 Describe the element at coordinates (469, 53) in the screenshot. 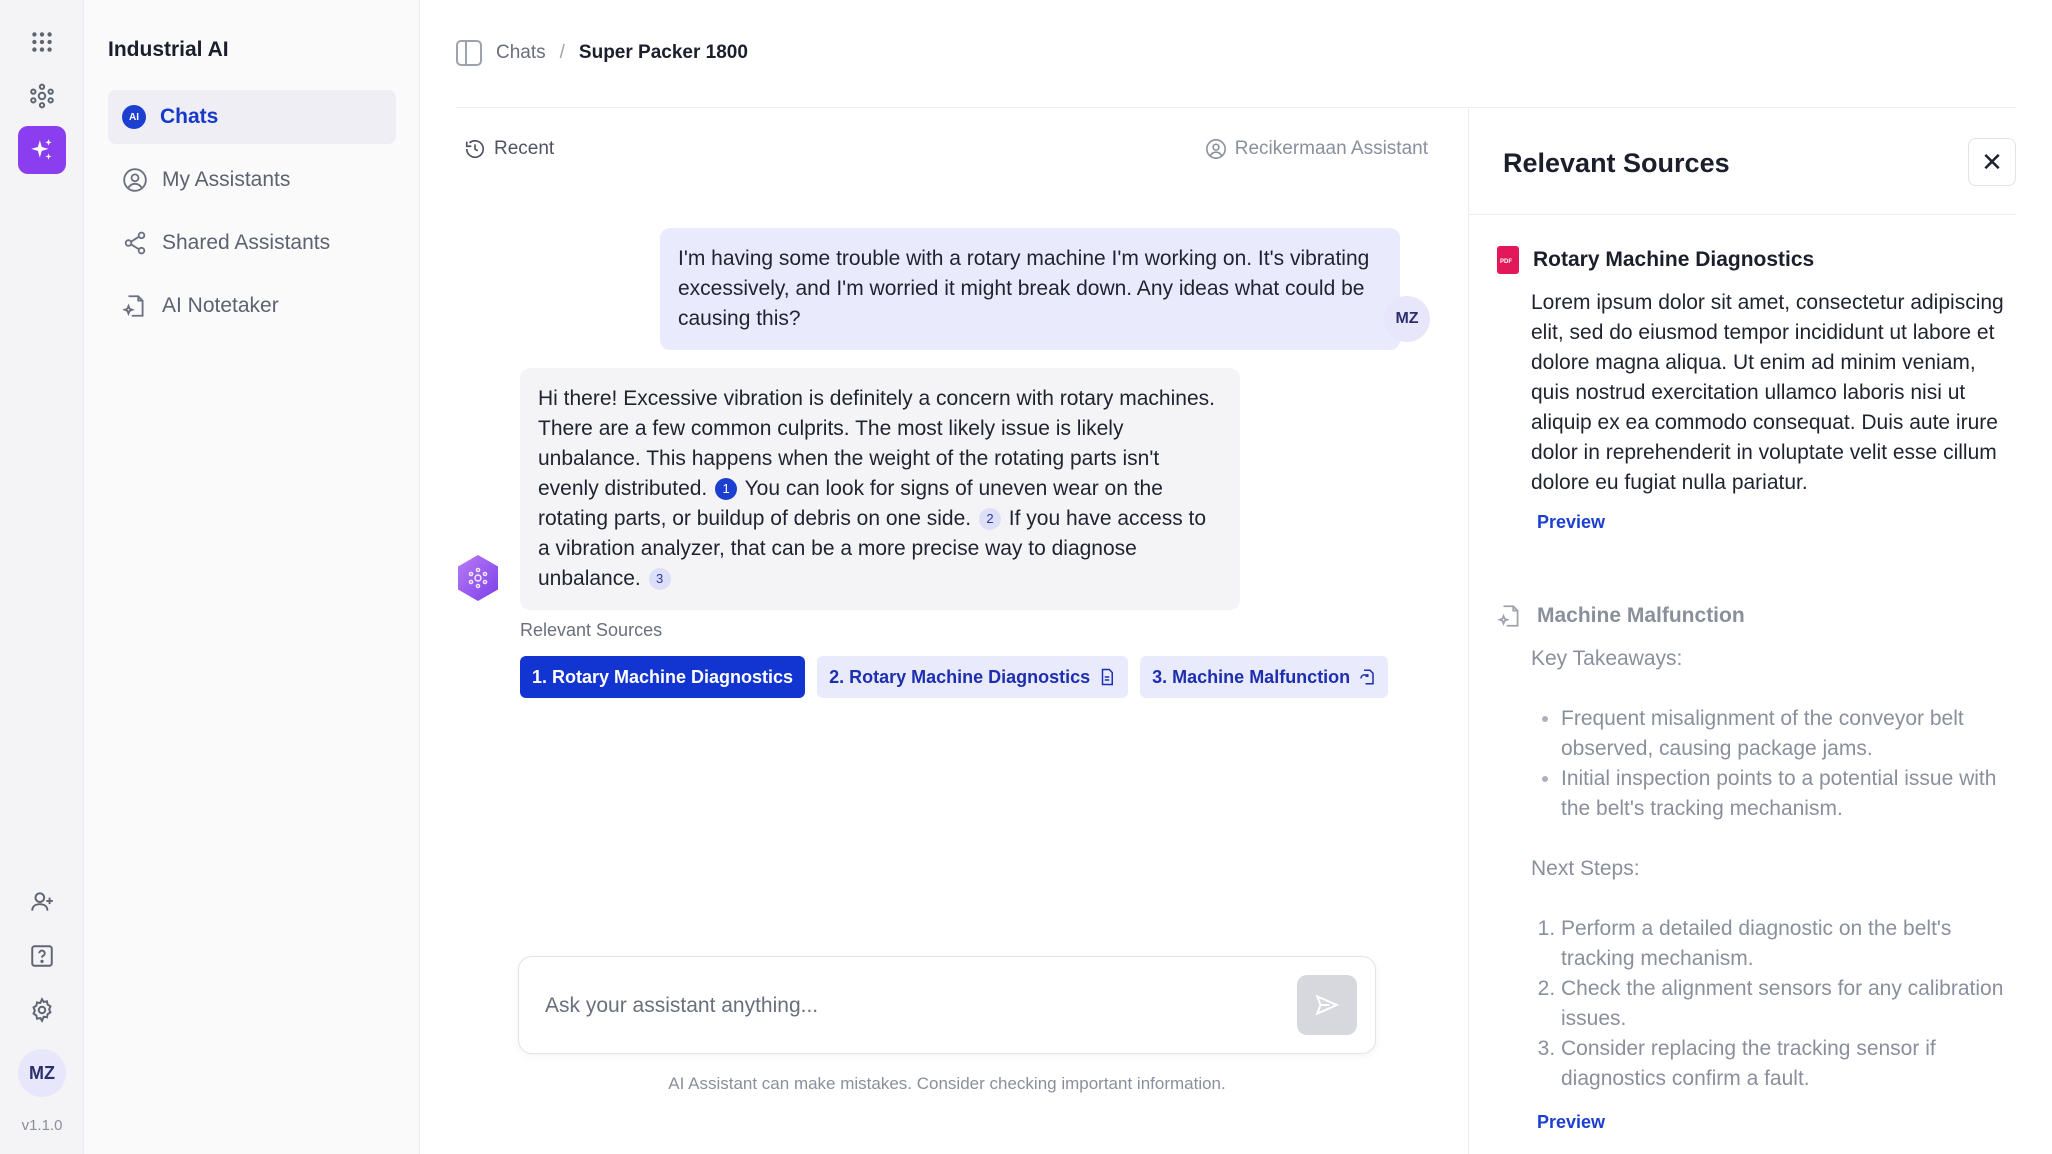

I see `toggle-sidebar-icon` at that location.